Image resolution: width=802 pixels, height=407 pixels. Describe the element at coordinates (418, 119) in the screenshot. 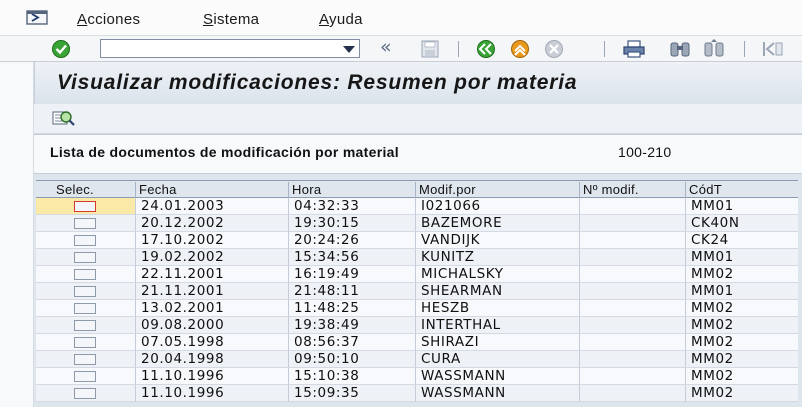

I see `application-toolbar` at that location.